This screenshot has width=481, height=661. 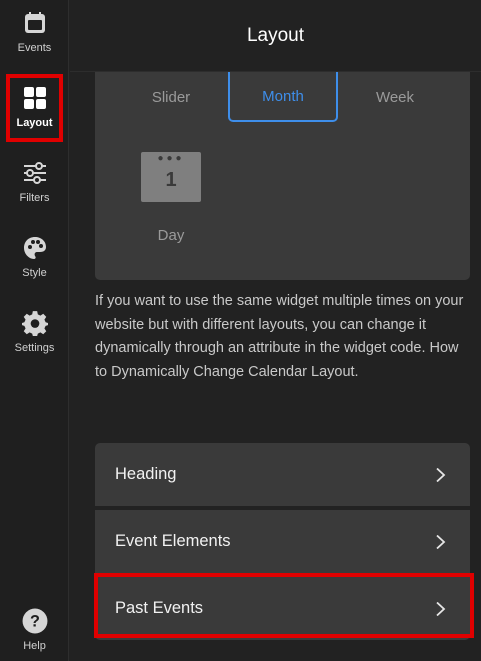 I want to click on palette-icon, so click(x=35, y=248).